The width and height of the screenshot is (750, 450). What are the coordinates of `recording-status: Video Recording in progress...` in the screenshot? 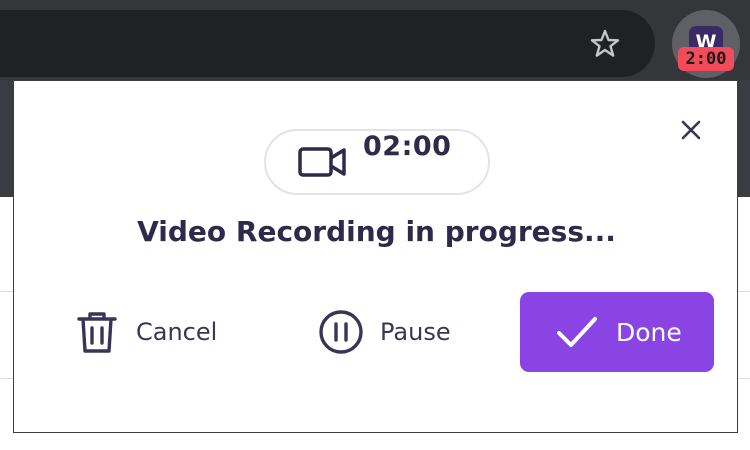 It's located at (376, 231).